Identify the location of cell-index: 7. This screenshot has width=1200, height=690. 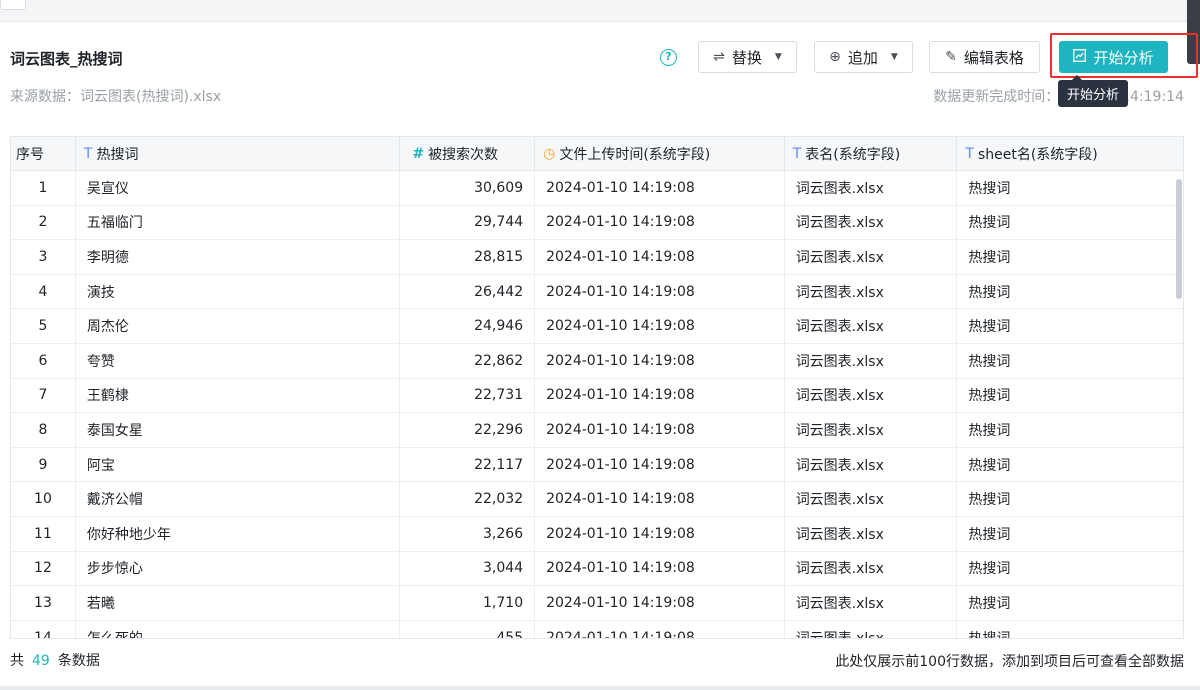
(43, 395).